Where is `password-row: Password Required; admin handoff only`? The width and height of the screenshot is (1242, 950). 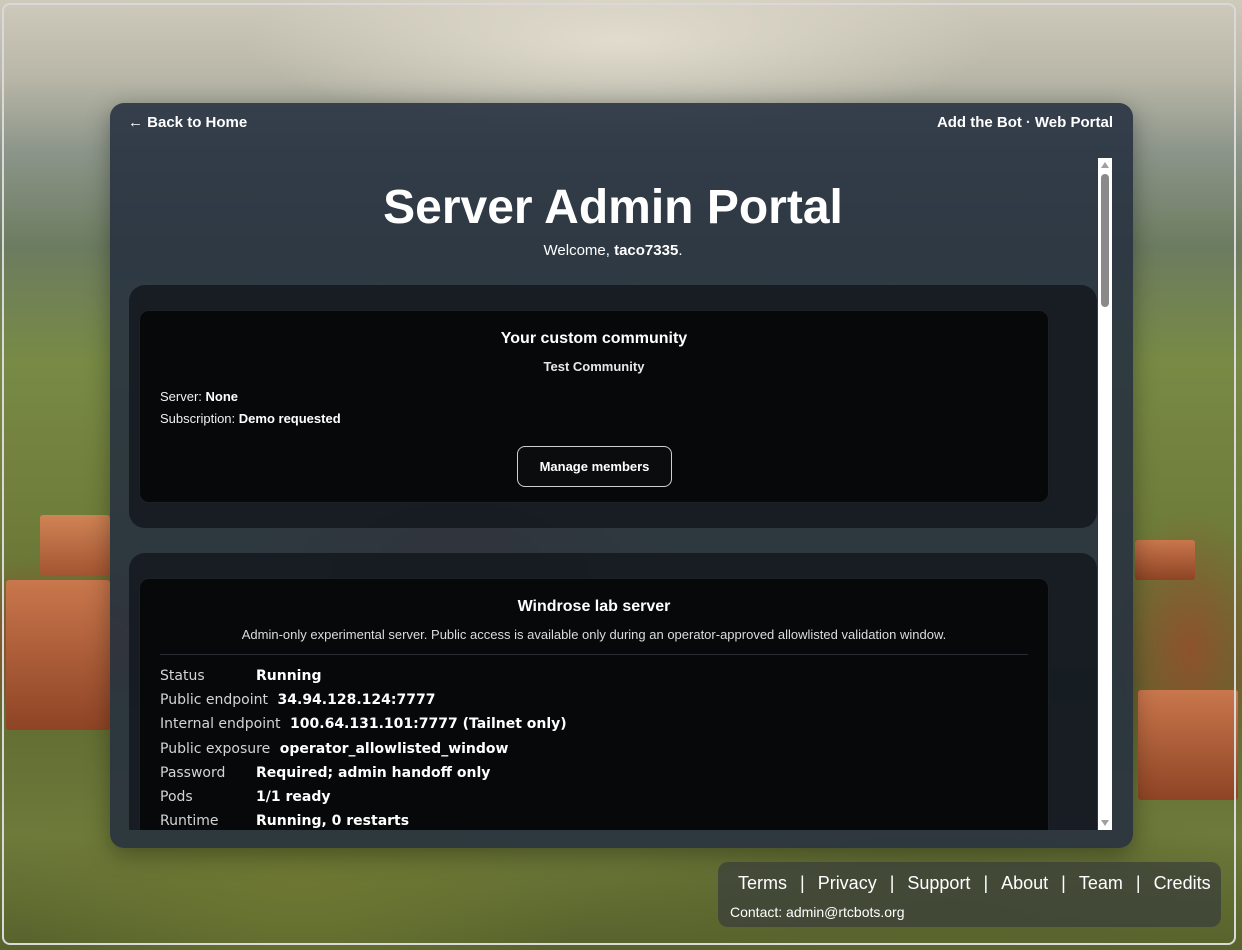
password-row: Password Required; admin handoff only is located at coordinates (325, 772).